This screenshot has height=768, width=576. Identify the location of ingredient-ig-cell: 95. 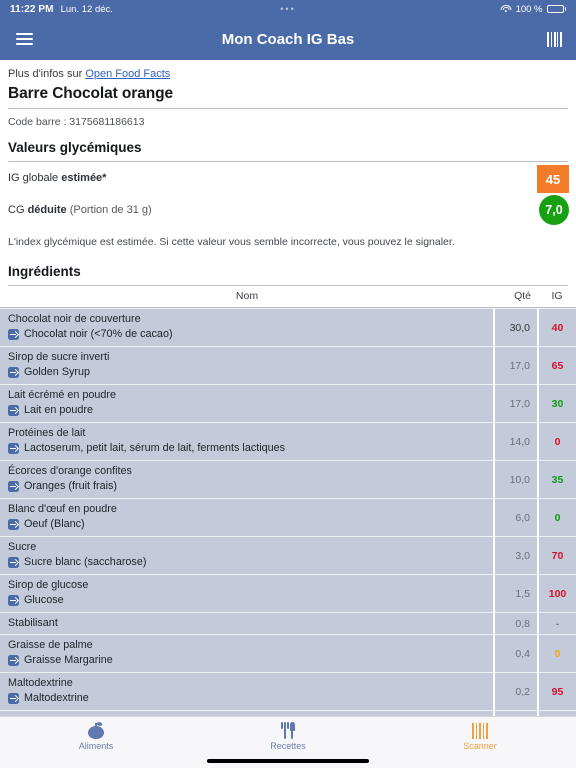
(556, 691).